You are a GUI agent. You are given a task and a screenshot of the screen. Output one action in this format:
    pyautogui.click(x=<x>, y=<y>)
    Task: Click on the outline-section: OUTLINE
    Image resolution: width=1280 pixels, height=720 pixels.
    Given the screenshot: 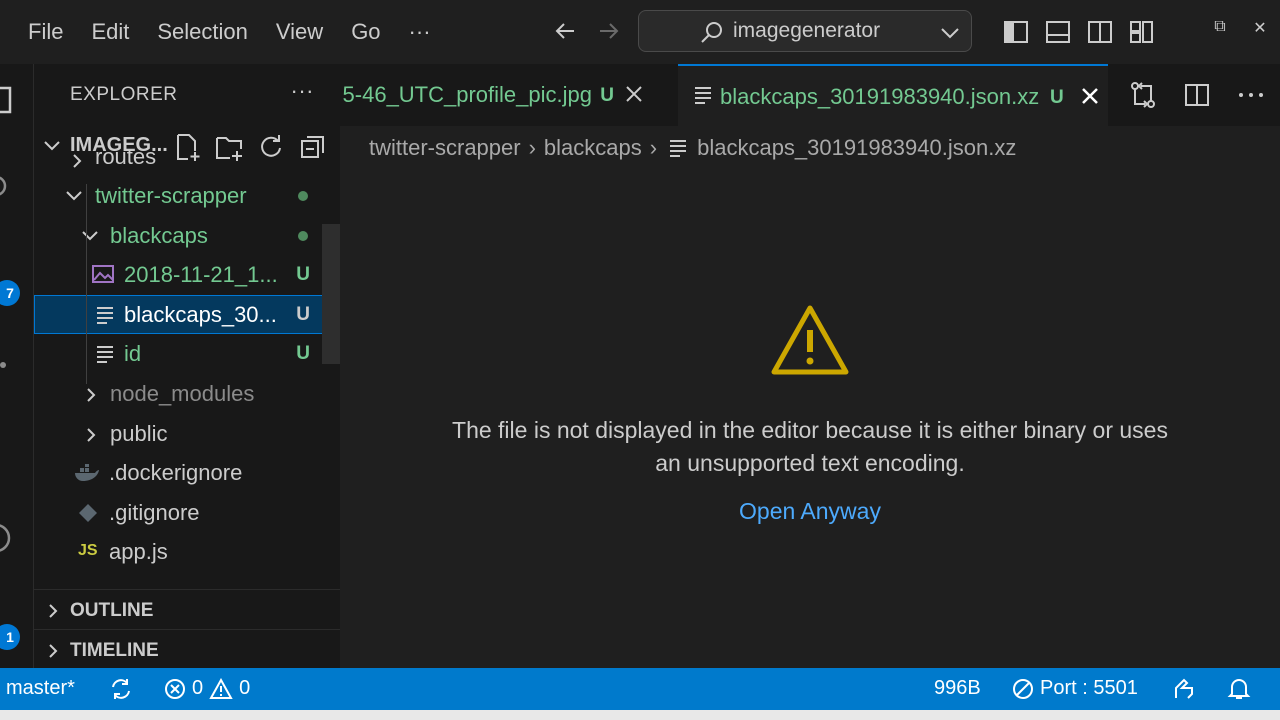 What is the action you would take?
    pyautogui.click(x=187, y=609)
    